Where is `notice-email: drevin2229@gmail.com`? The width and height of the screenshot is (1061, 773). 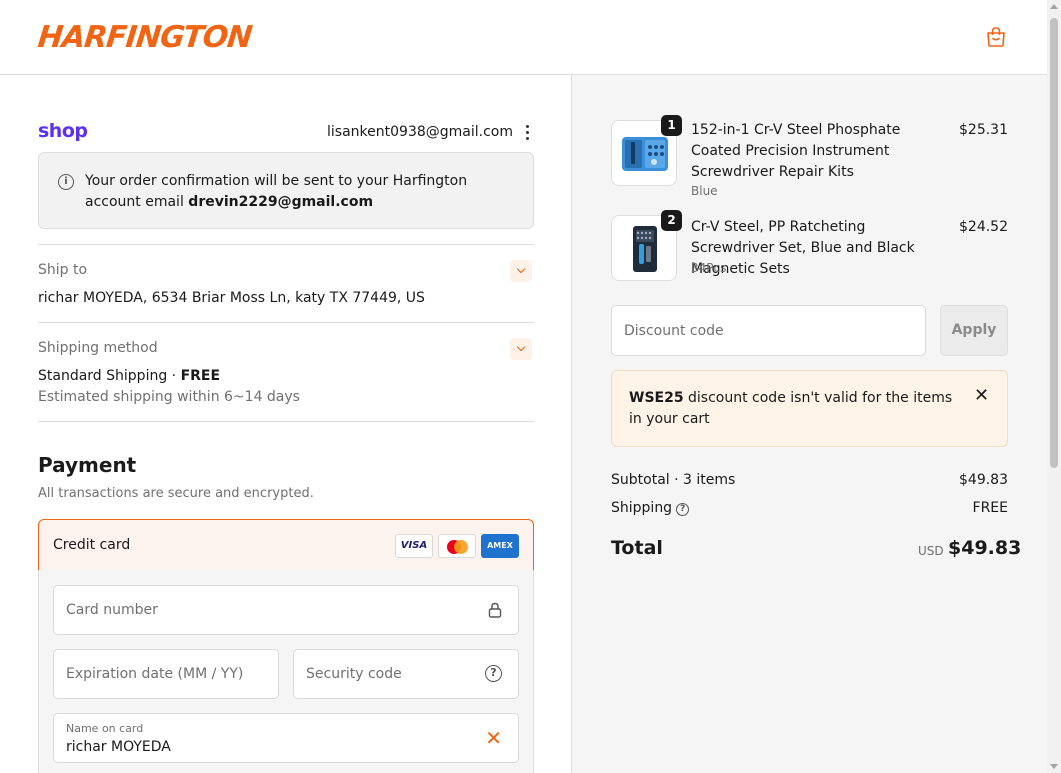
notice-email: drevin2229@gmail.com is located at coordinates (281, 202).